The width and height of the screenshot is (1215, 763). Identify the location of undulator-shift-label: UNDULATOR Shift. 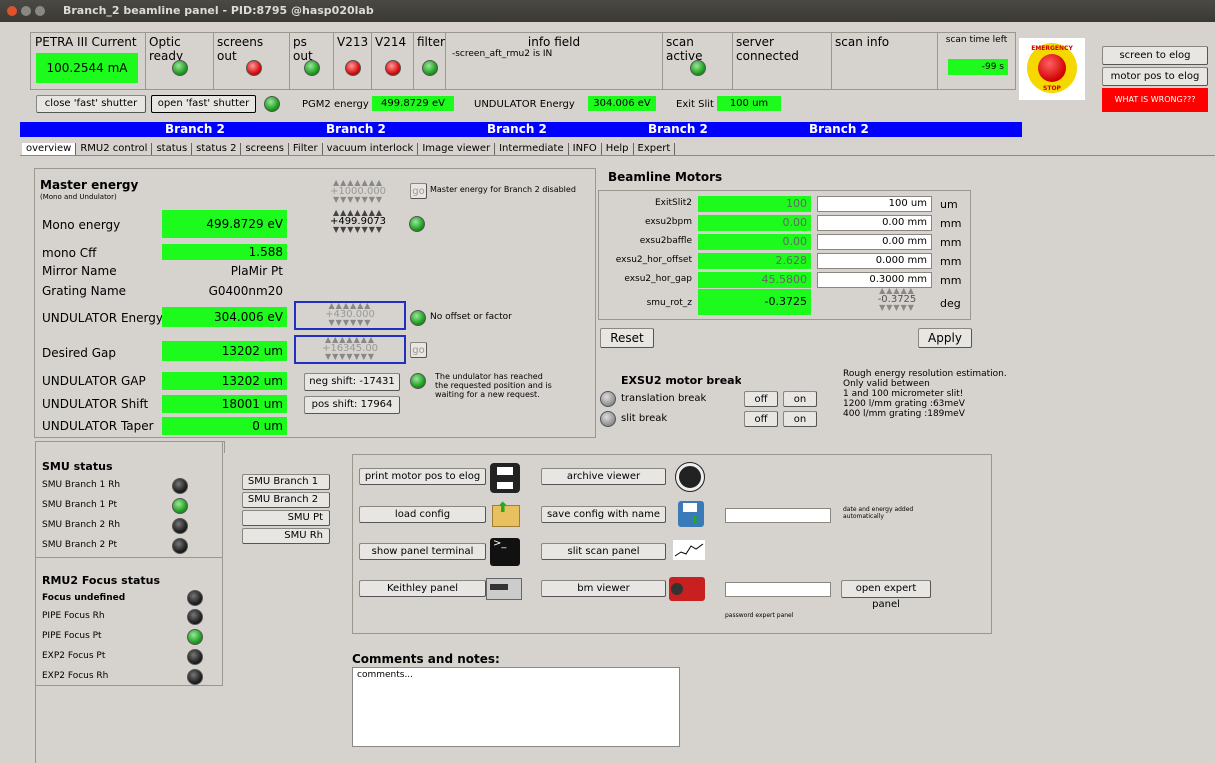
(95, 404).